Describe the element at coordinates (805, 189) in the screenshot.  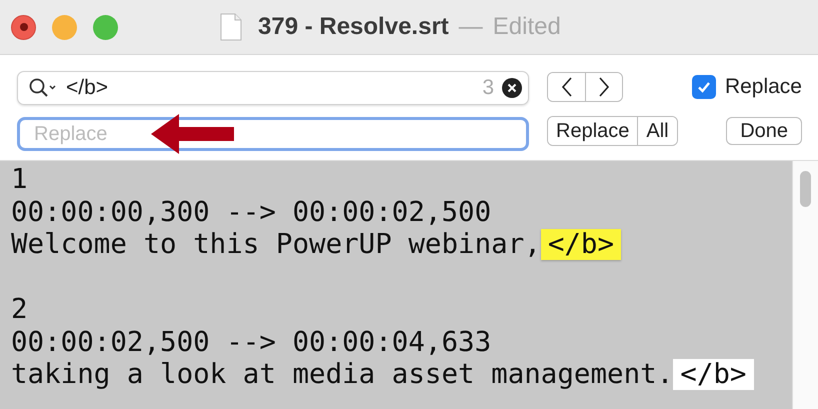
I see `scrollbar-thumb` at that location.